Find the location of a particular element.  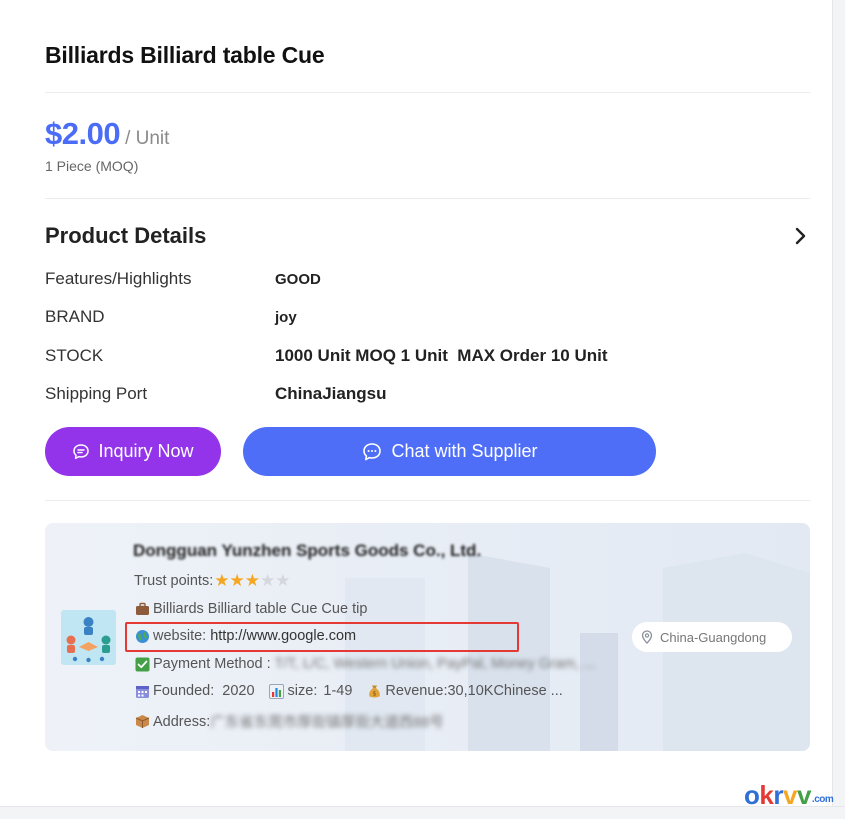

bar-chart-icon is located at coordinates (277, 691).